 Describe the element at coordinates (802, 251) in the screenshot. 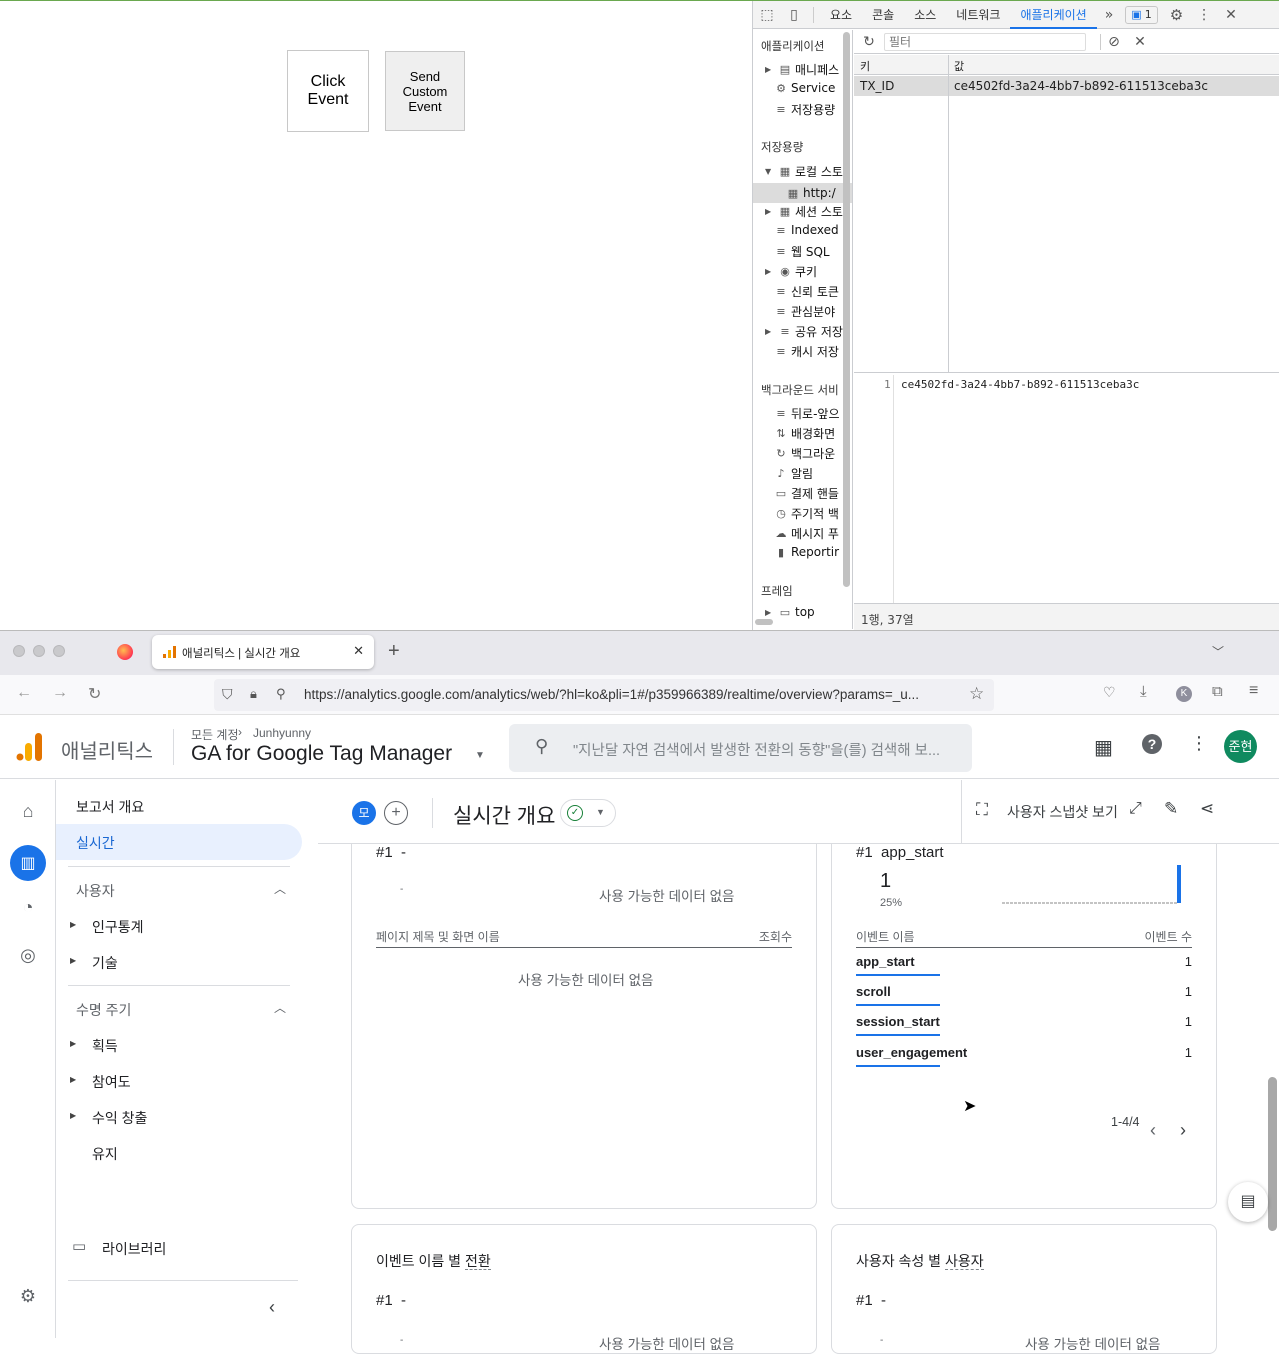

I see `sidebar-item-web-sql: ≡ 웹 SQL` at that location.